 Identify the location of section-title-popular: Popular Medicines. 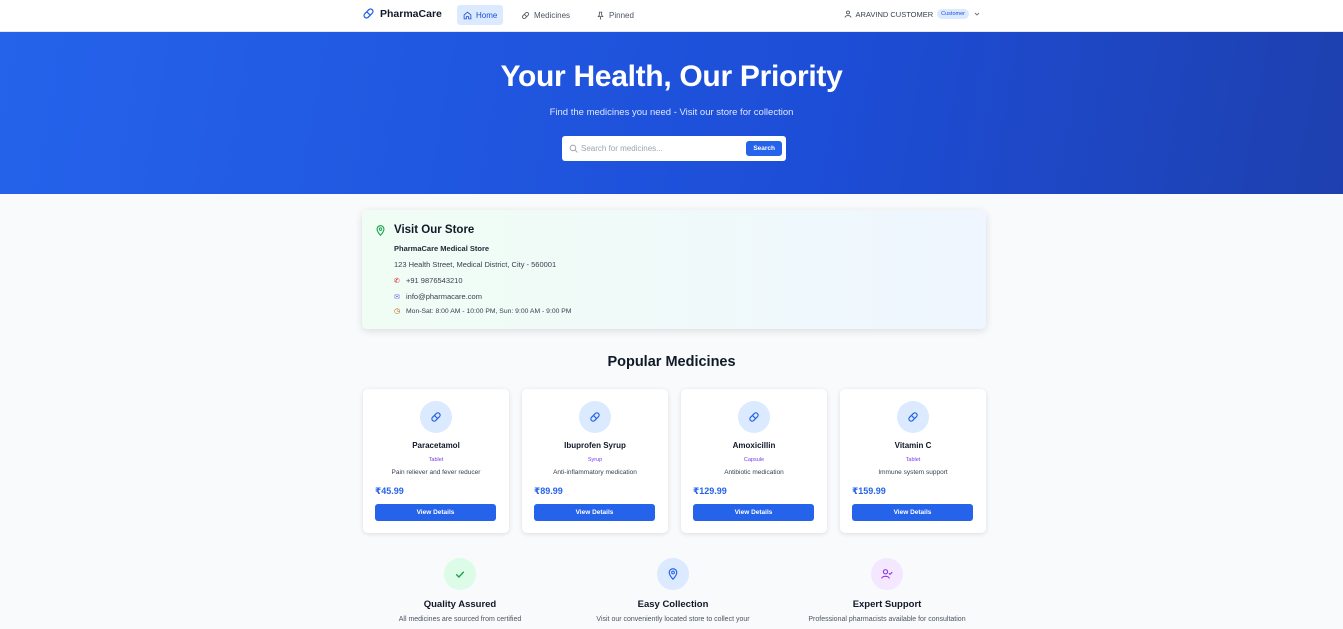
(671, 362).